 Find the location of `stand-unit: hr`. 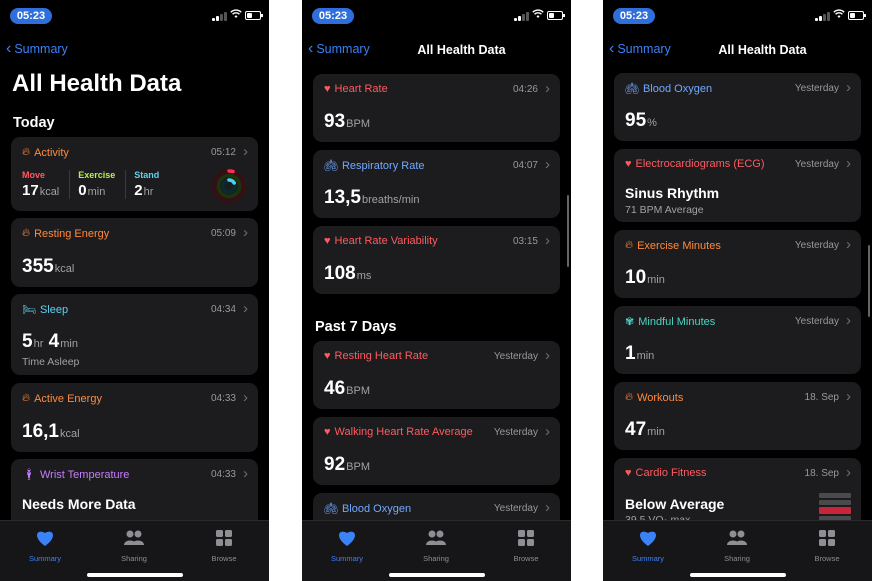

stand-unit: hr is located at coordinates (148, 192).